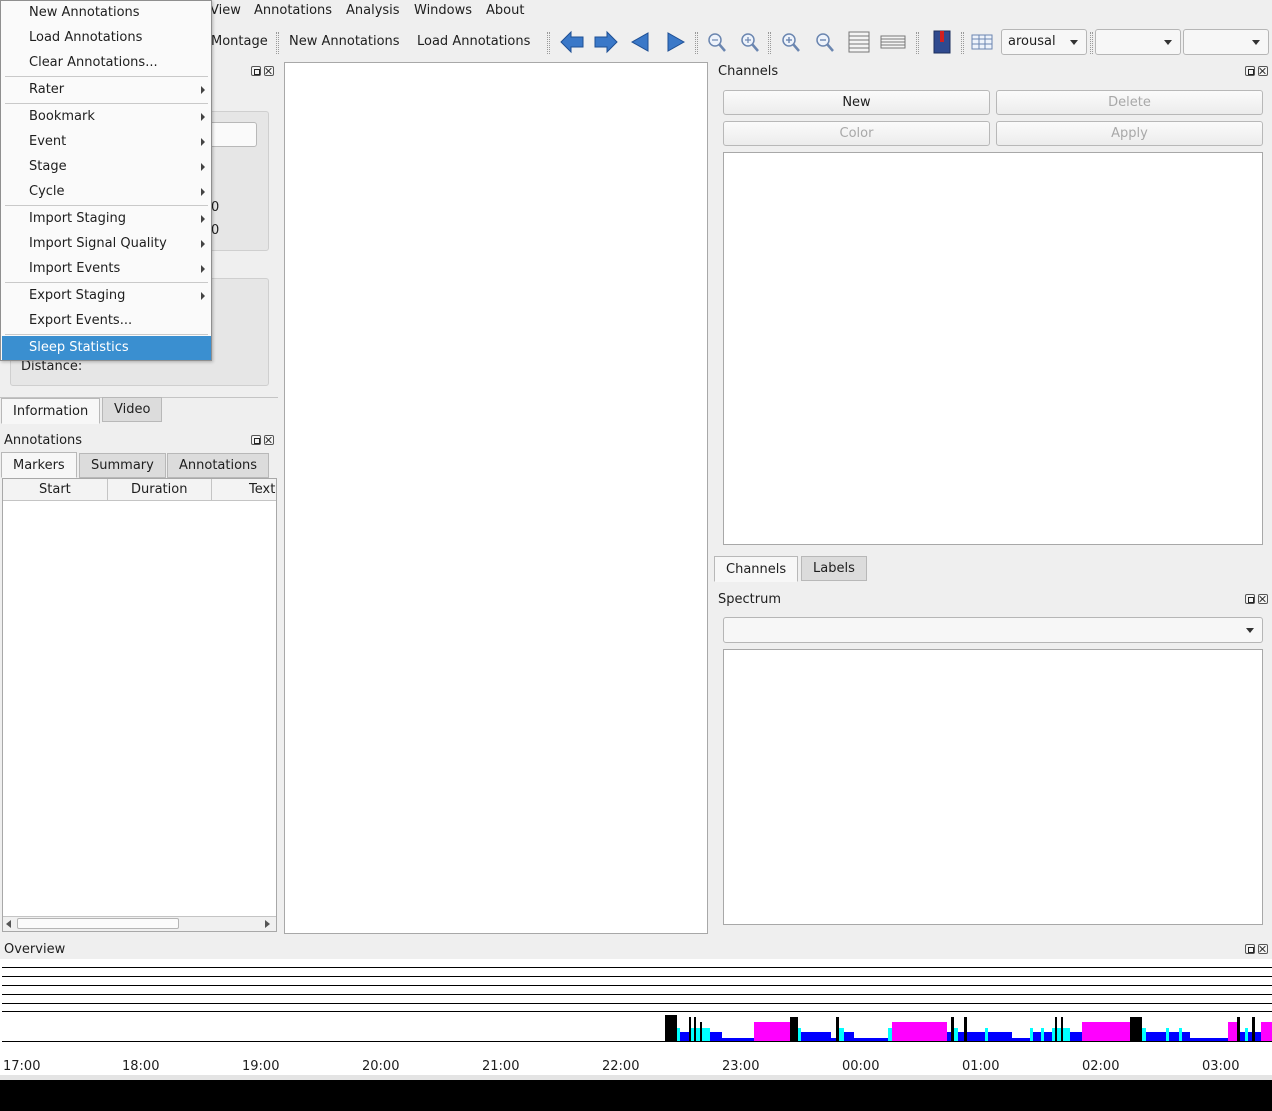 The image size is (1272, 1111). Describe the element at coordinates (1021, 1039) in the screenshot. I see `hypnogram-n3` at that location.